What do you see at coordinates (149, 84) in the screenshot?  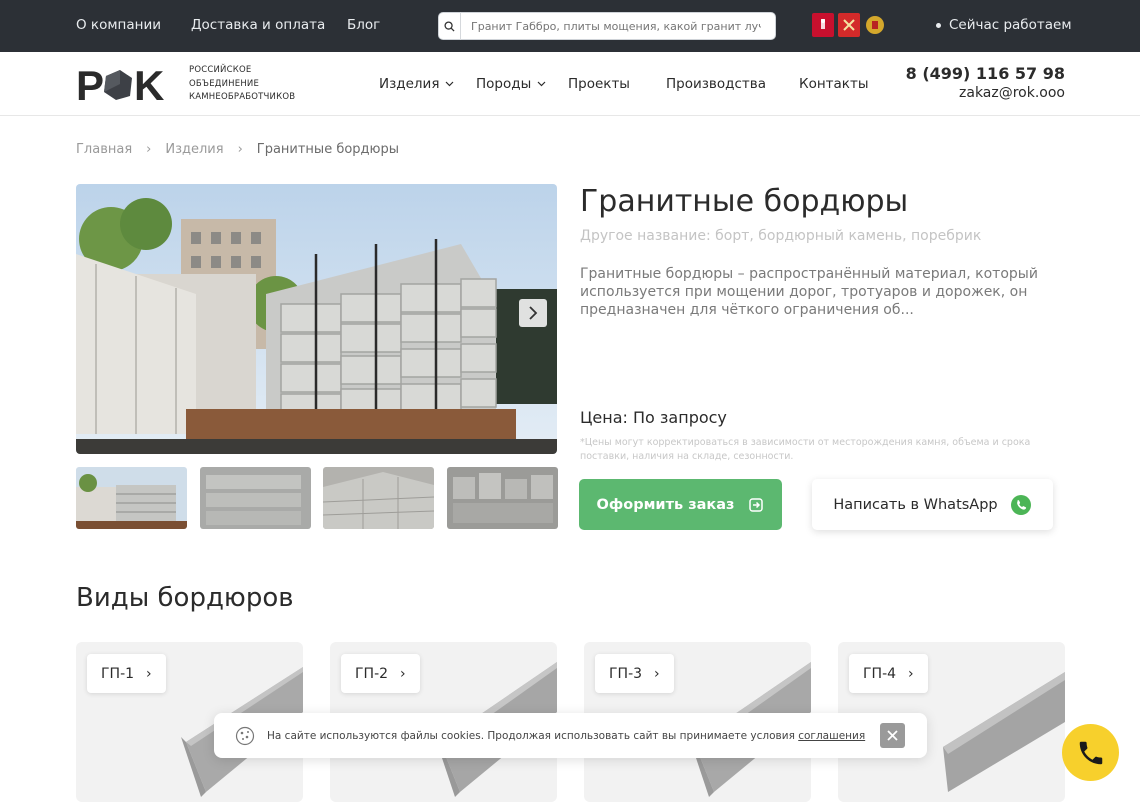 I see `svg-text: K` at bounding box center [149, 84].